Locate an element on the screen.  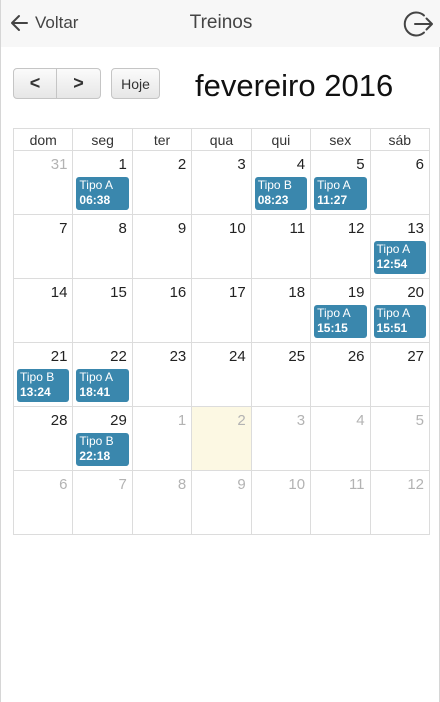
calendar-day-cell: 29 Tipo B 22:18 is located at coordinates (102, 438).